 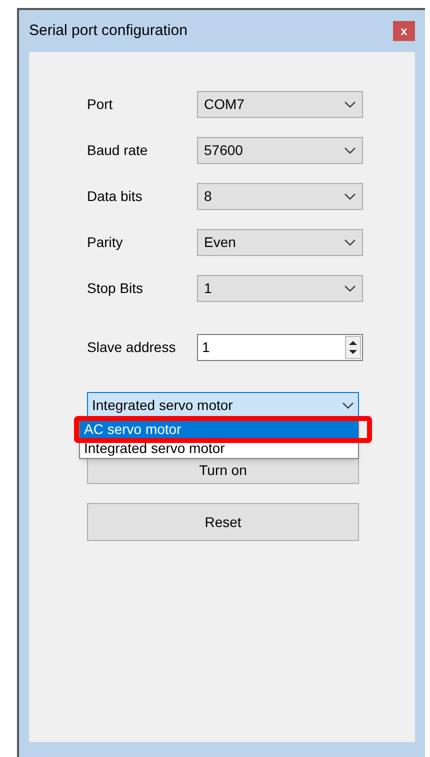 What do you see at coordinates (100, 104) in the screenshot?
I see `field-label: Port` at bounding box center [100, 104].